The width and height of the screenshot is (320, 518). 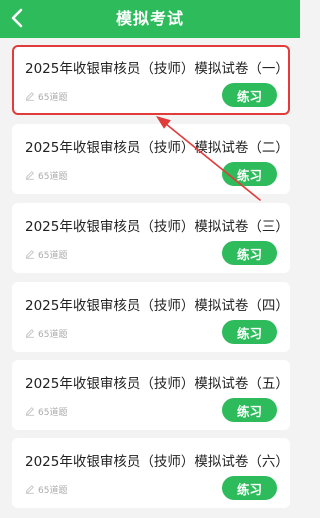 I want to click on exam-title: 2025年收银审核员（技师）模拟试卷（四）, so click(x=157, y=306).